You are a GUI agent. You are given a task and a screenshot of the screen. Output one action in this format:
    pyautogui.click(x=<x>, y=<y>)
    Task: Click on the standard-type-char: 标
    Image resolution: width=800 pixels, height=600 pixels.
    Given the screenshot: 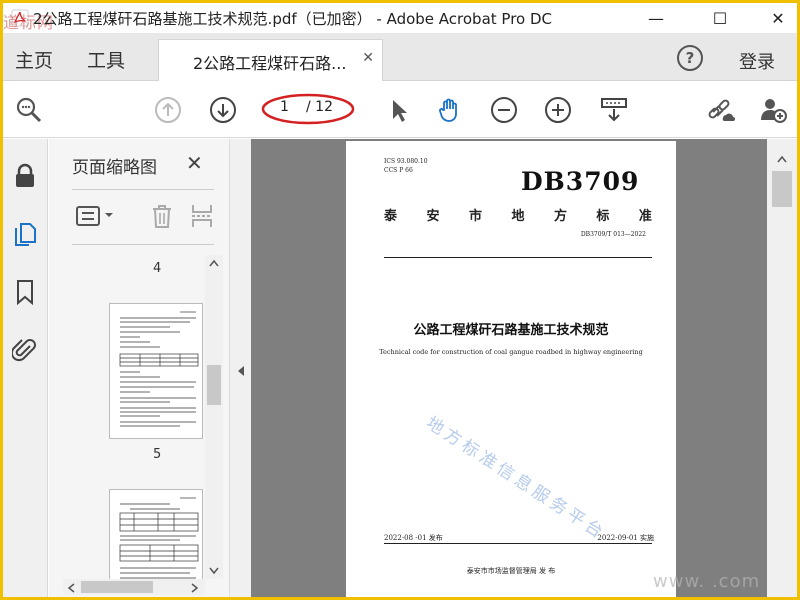 What is the action you would take?
    pyautogui.click(x=603, y=216)
    